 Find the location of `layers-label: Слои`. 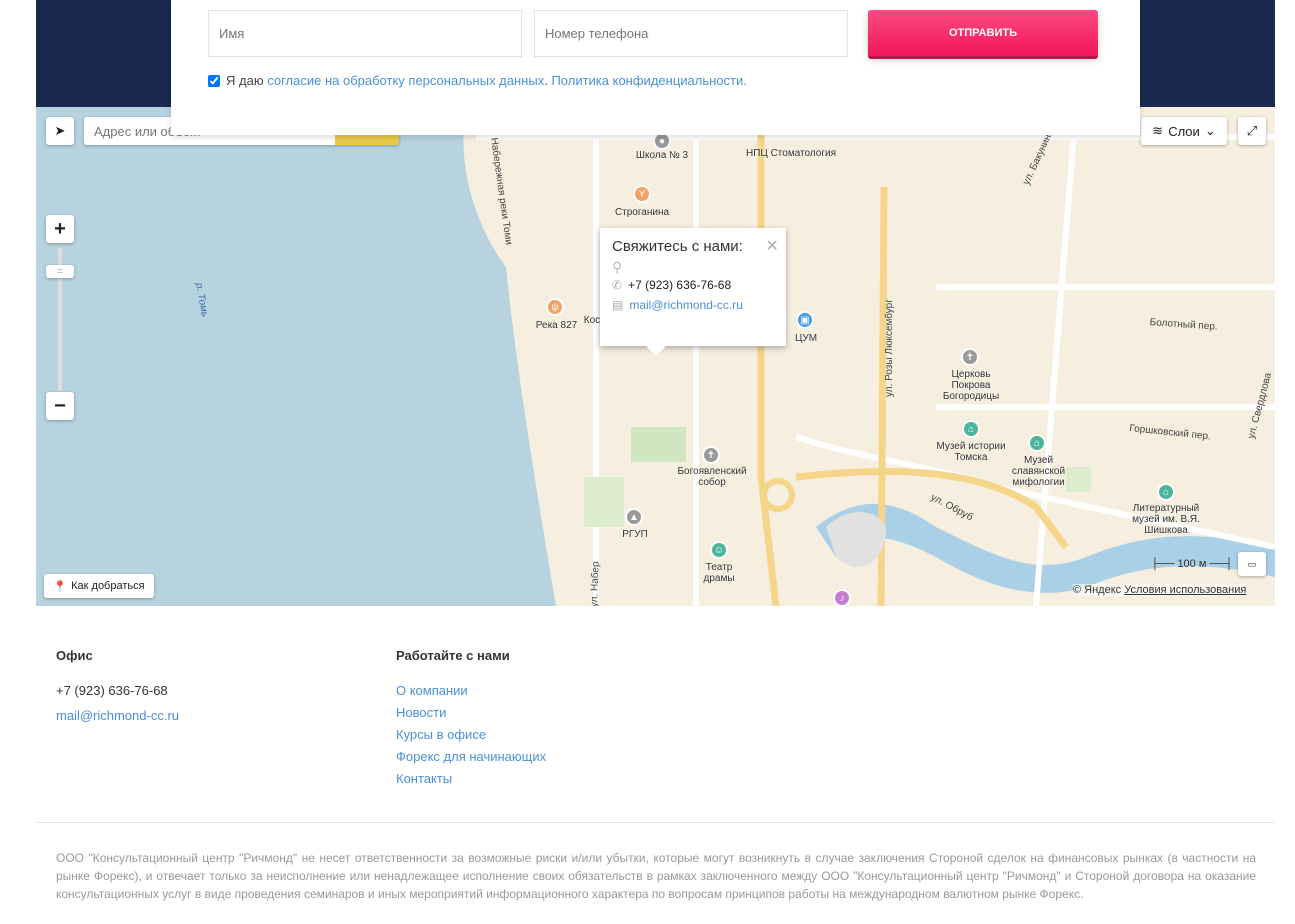

layers-label: Слои is located at coordinates (1184, 131).